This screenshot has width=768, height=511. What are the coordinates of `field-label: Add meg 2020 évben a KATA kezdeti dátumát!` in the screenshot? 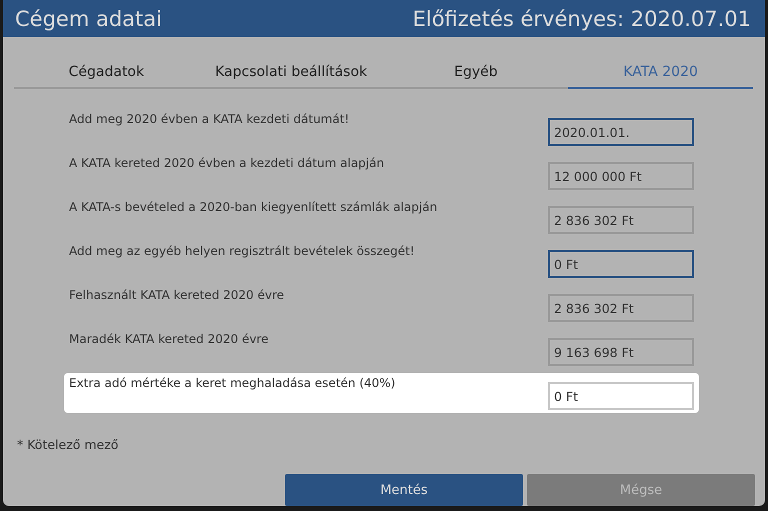 It's located at (209, 119).